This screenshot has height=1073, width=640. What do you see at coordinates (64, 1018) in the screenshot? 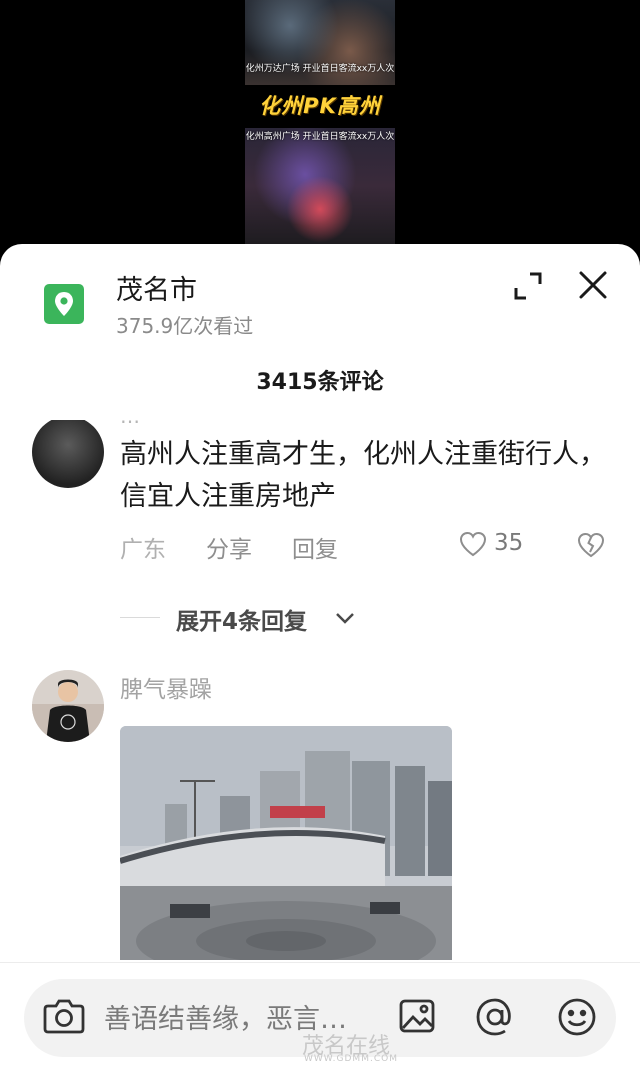
I see `camera-icon` at bounding box center [64, 1018].